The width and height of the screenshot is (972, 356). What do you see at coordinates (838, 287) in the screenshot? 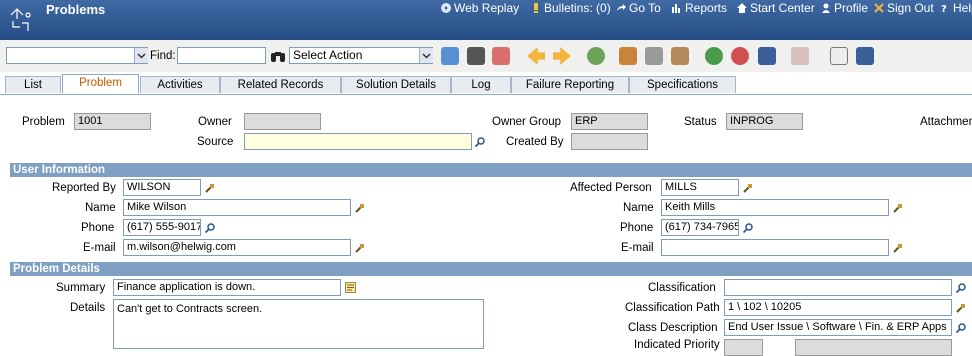
I see `classification-input` at bounding box center [838, 287].